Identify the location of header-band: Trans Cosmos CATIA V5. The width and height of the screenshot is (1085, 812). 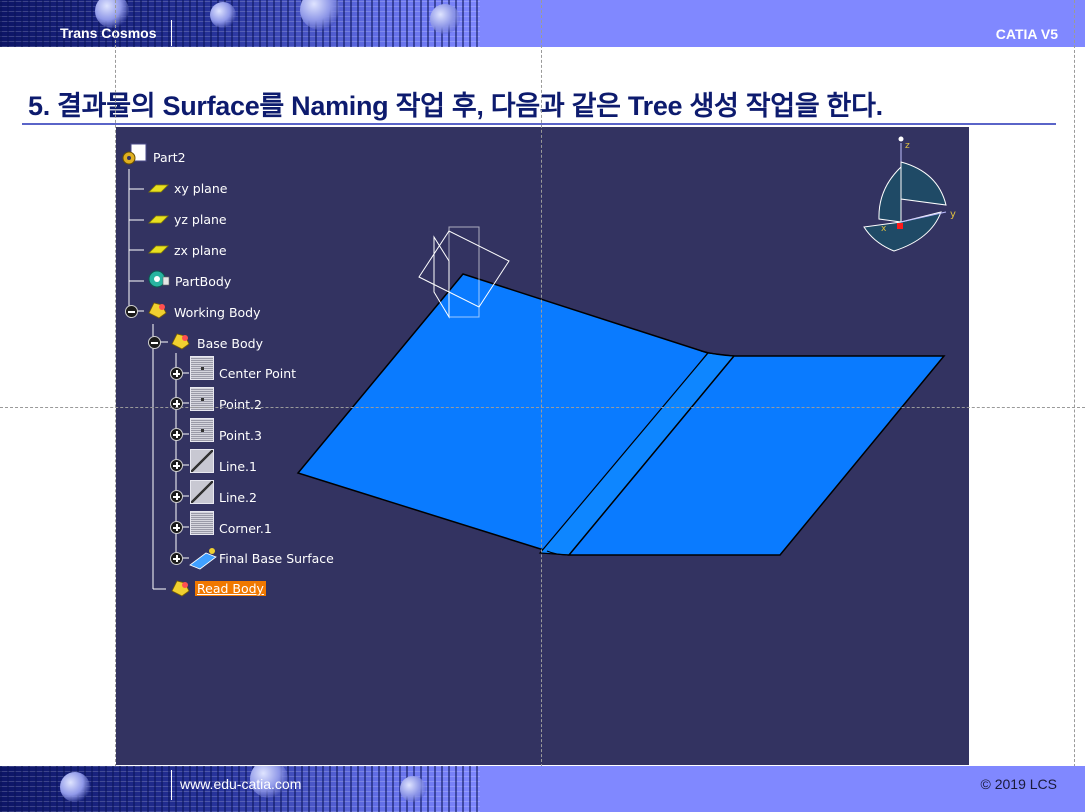
(542, 23).